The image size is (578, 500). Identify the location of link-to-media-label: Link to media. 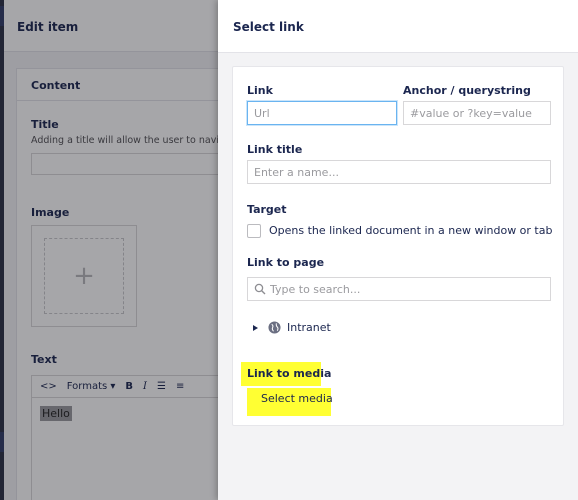
(289, 373).